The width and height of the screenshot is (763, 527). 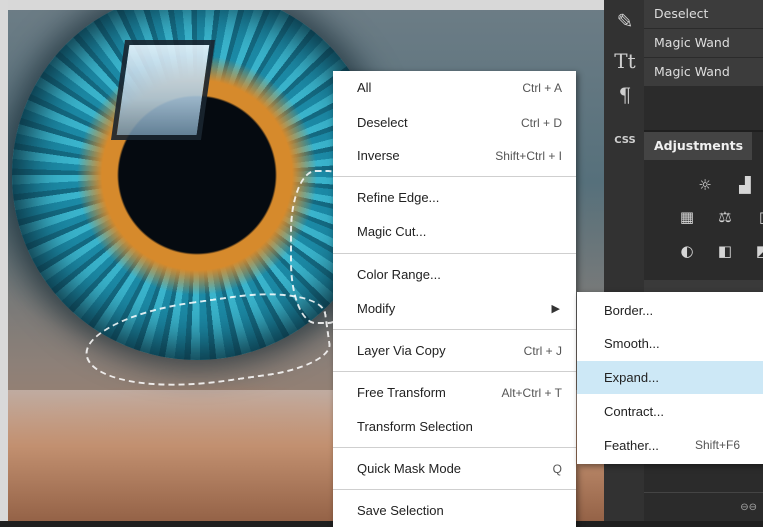 What do you see at coordinates (745, 185) in the screenshot?
I see `levels-icon: ▟` at bounding box center [745, 185].